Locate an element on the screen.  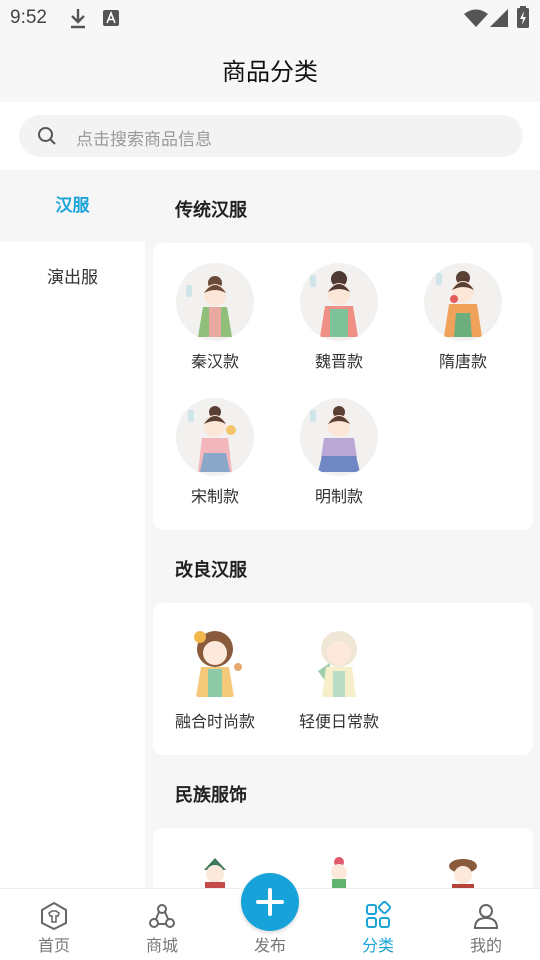
nav-label-home: 首页 is located at coordinates (53, 945).